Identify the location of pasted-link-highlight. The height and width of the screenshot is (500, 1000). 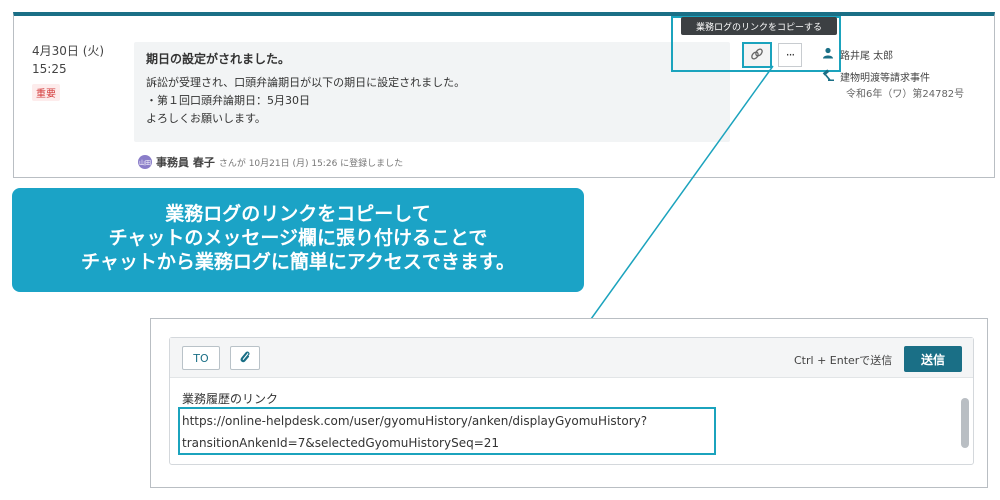
(447, 431).